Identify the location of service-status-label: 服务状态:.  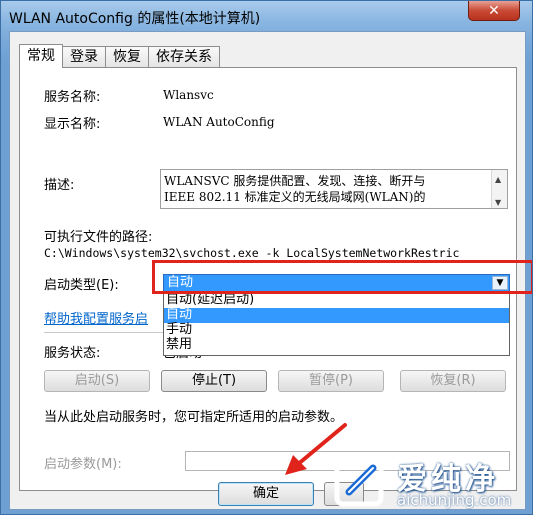
(72, 353).